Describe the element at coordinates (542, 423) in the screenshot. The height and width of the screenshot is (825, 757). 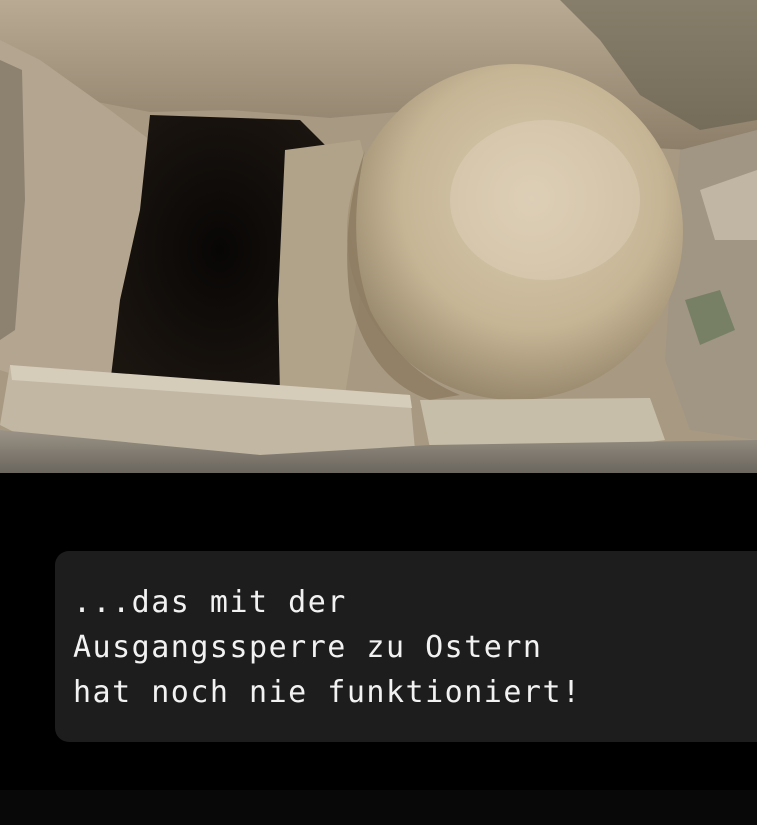
I see `right-ledge` at that location.